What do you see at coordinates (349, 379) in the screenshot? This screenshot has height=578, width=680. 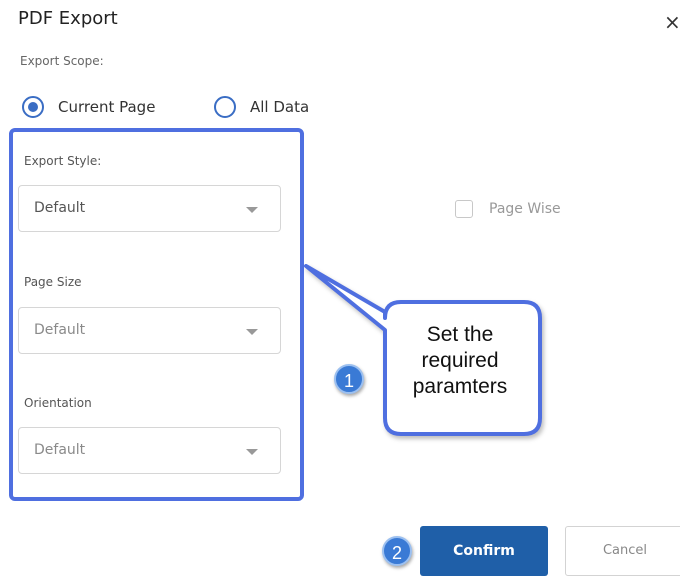 I see `step-badge-1: 1` at bounding box center [349, 379].